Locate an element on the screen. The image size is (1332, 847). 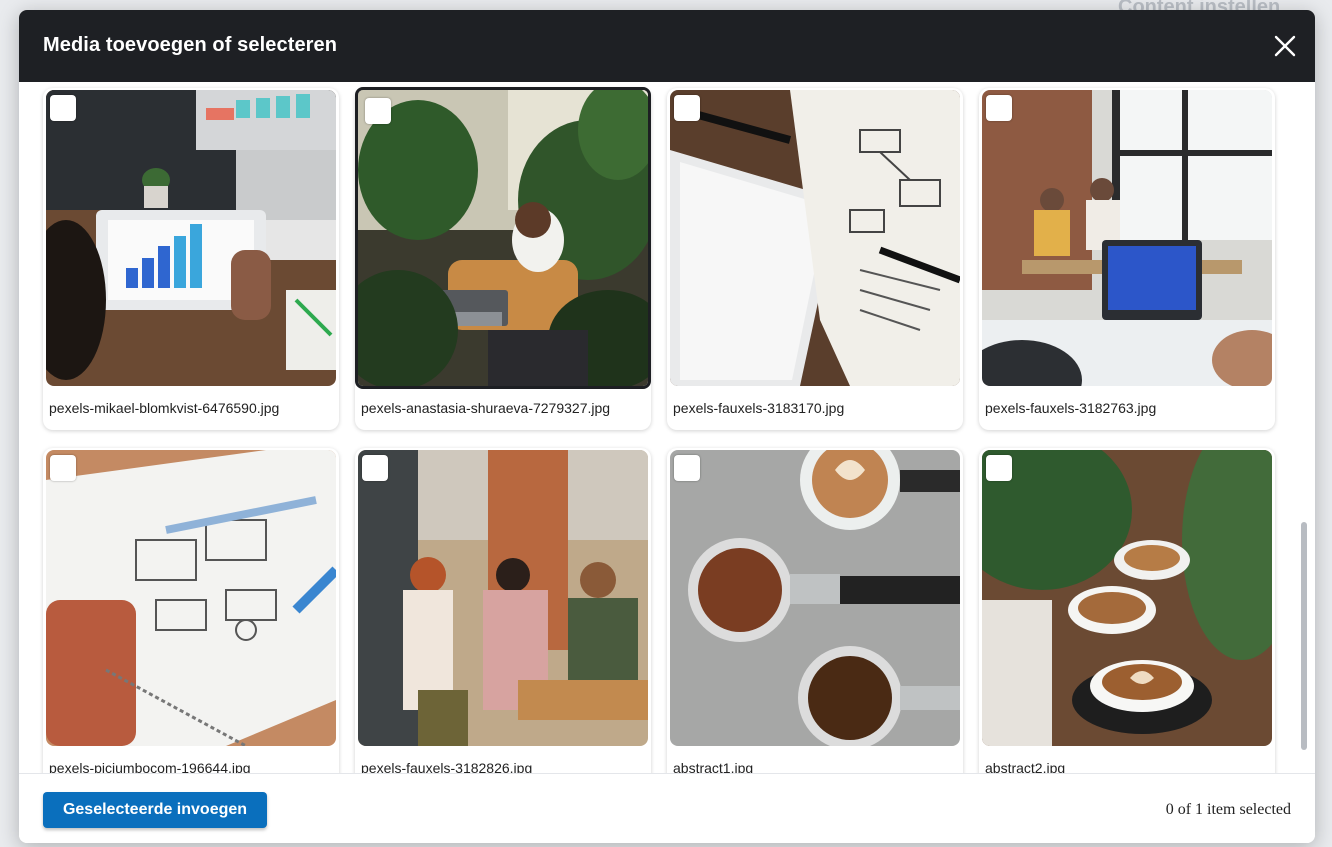
media-card: pexels-picjumbocom-196644.jpg is located at coordinates (191, 610).